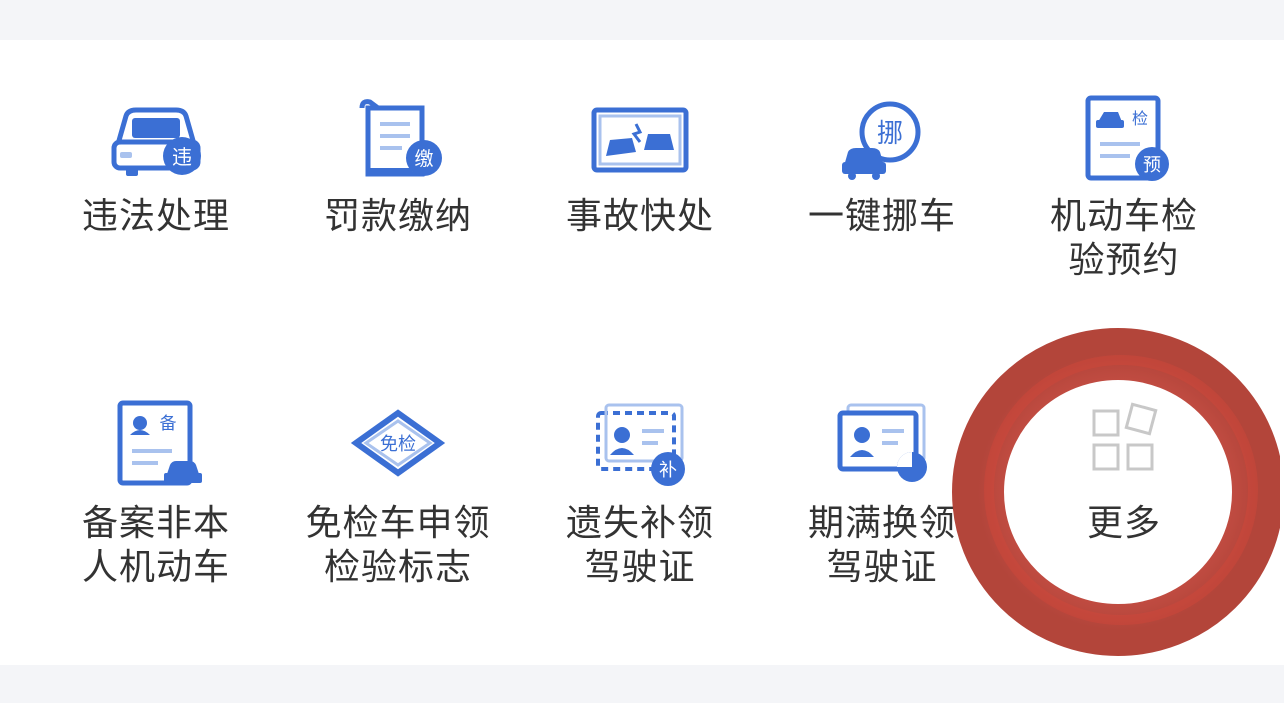 The height and width of the screenshot is (703, 1284). What do you see at coordinates (423, 159) in the screenshot?
I see `payment-badge-text: 缴` at bounding box center [423, 159].